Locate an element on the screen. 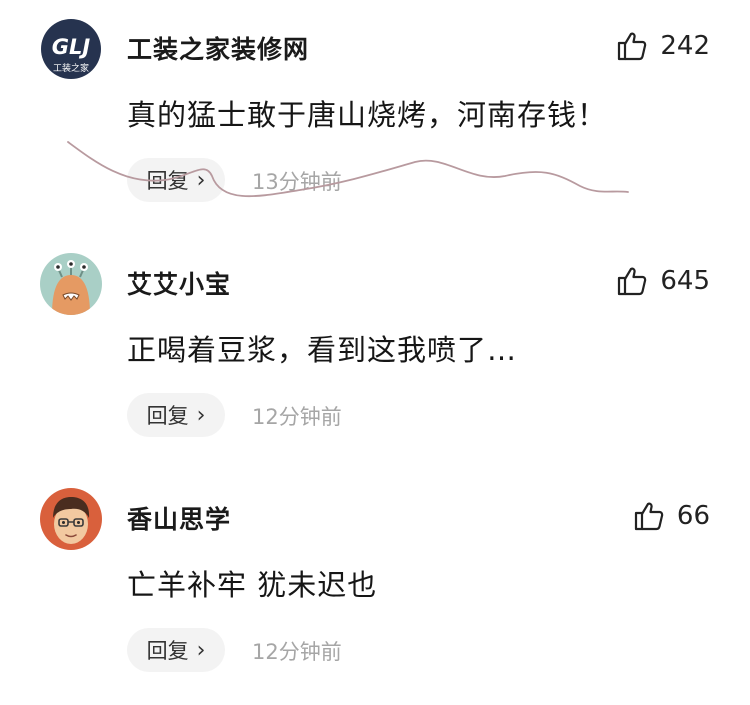 Image resolution: width=750 pixels, height=705 pixels. logo-avatar-icon: GLJ 工装之家 is located at coordinates (71, 49).